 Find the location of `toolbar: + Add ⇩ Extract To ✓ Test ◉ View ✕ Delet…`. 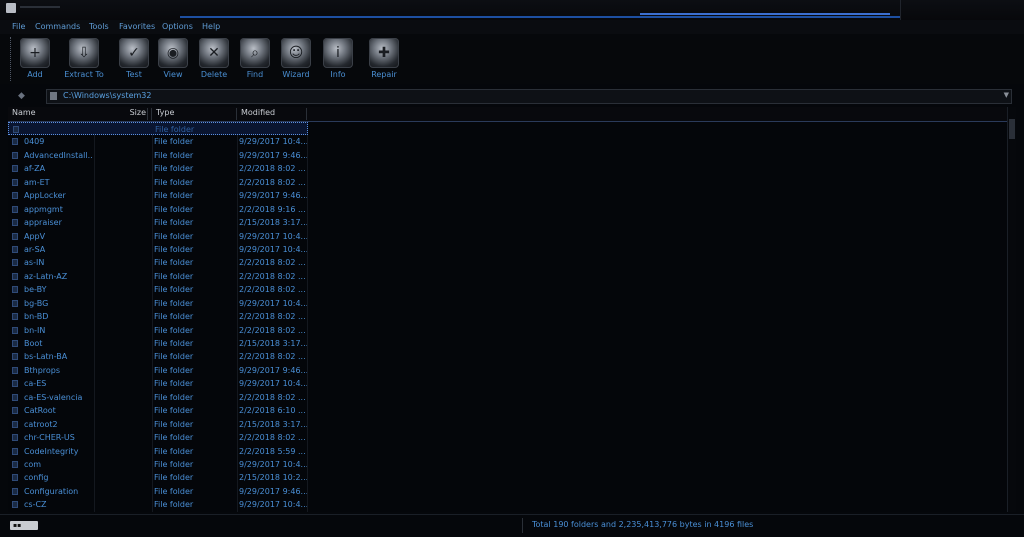

toolbar: + Add ⇩ Extract To ✓ Test ◉ View ✕ Delet… is located at coordinates (512, 59).